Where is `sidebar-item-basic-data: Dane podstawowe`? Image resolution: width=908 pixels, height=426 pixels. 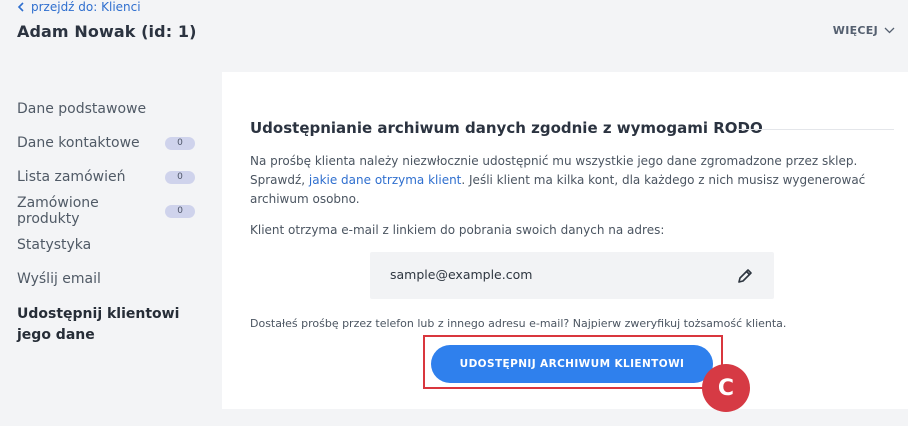
sidebar-item-basic-data: Dane podstawowe is located at coordinates (114, 109).